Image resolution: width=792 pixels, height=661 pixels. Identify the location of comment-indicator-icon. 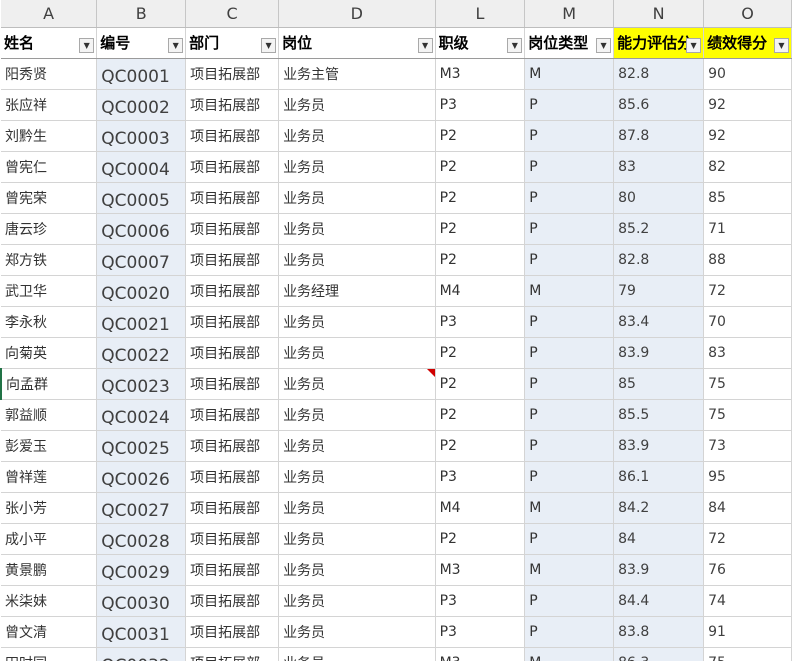
(430, 372).